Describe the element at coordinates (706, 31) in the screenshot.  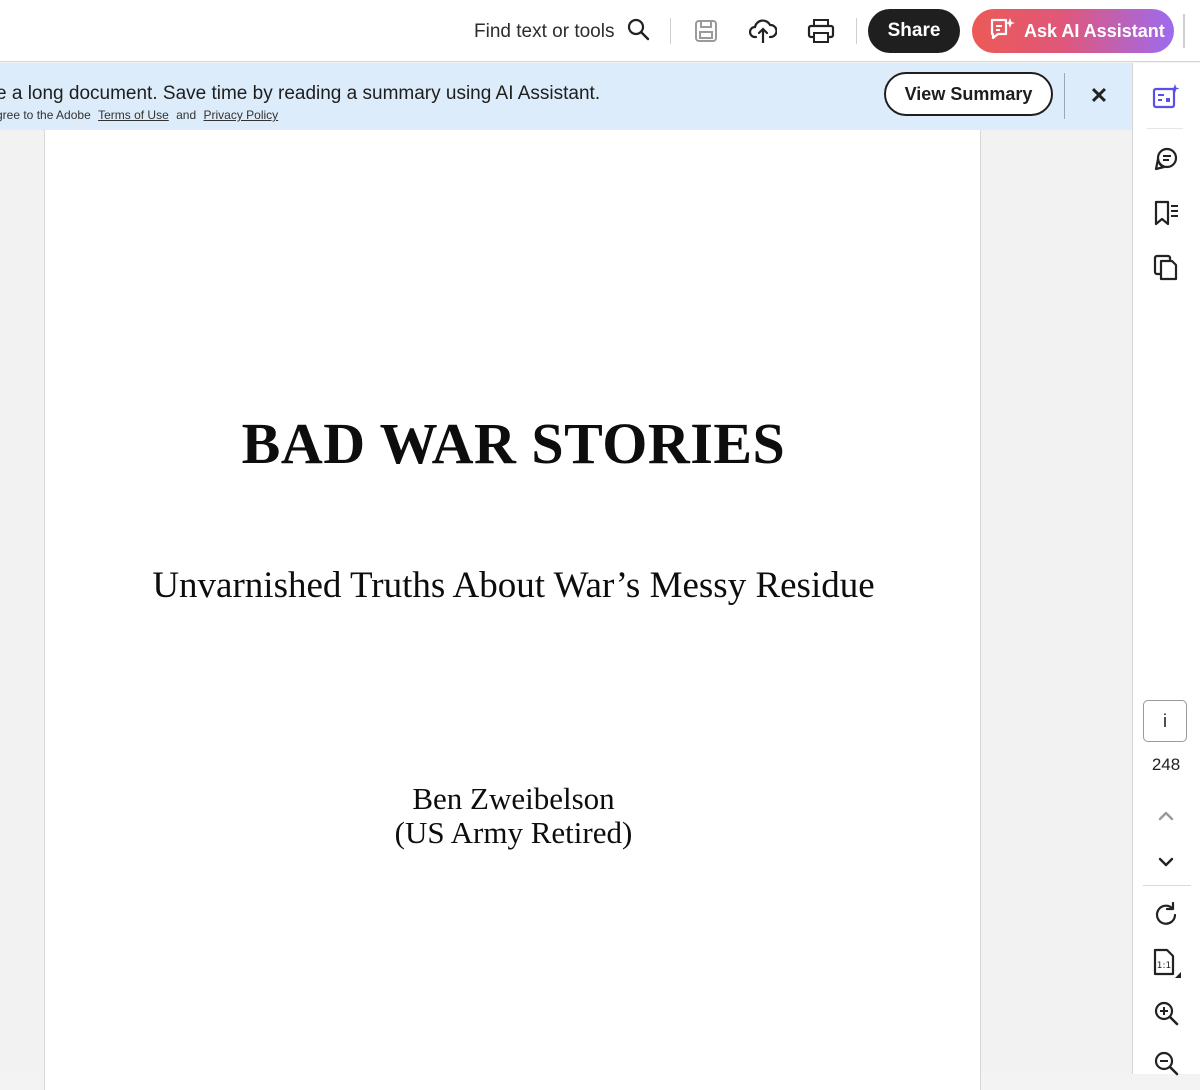
I see `save-icon` at that location.